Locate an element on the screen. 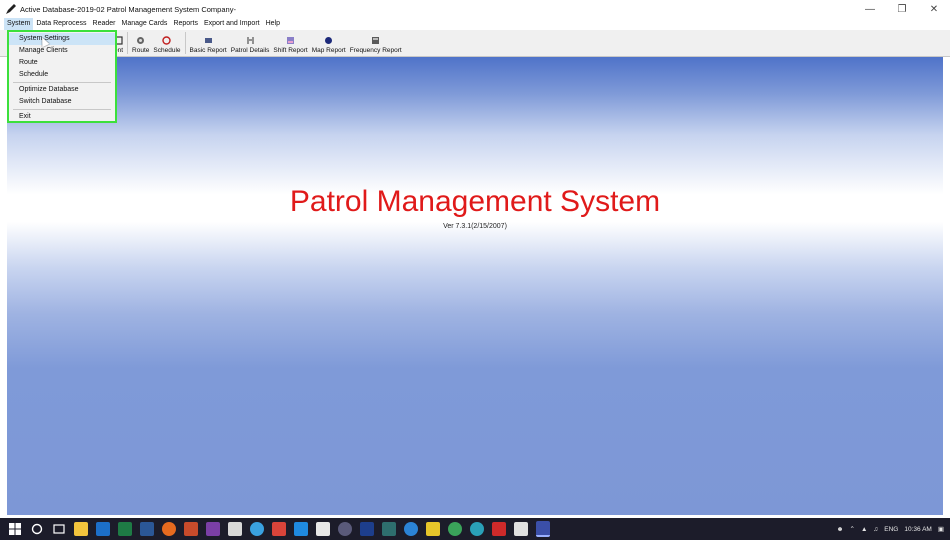 Image resolution: width=950 pixels, height=541 pixels. menu-item-switch-database: Switch Database is located at coordinates (62, 102).